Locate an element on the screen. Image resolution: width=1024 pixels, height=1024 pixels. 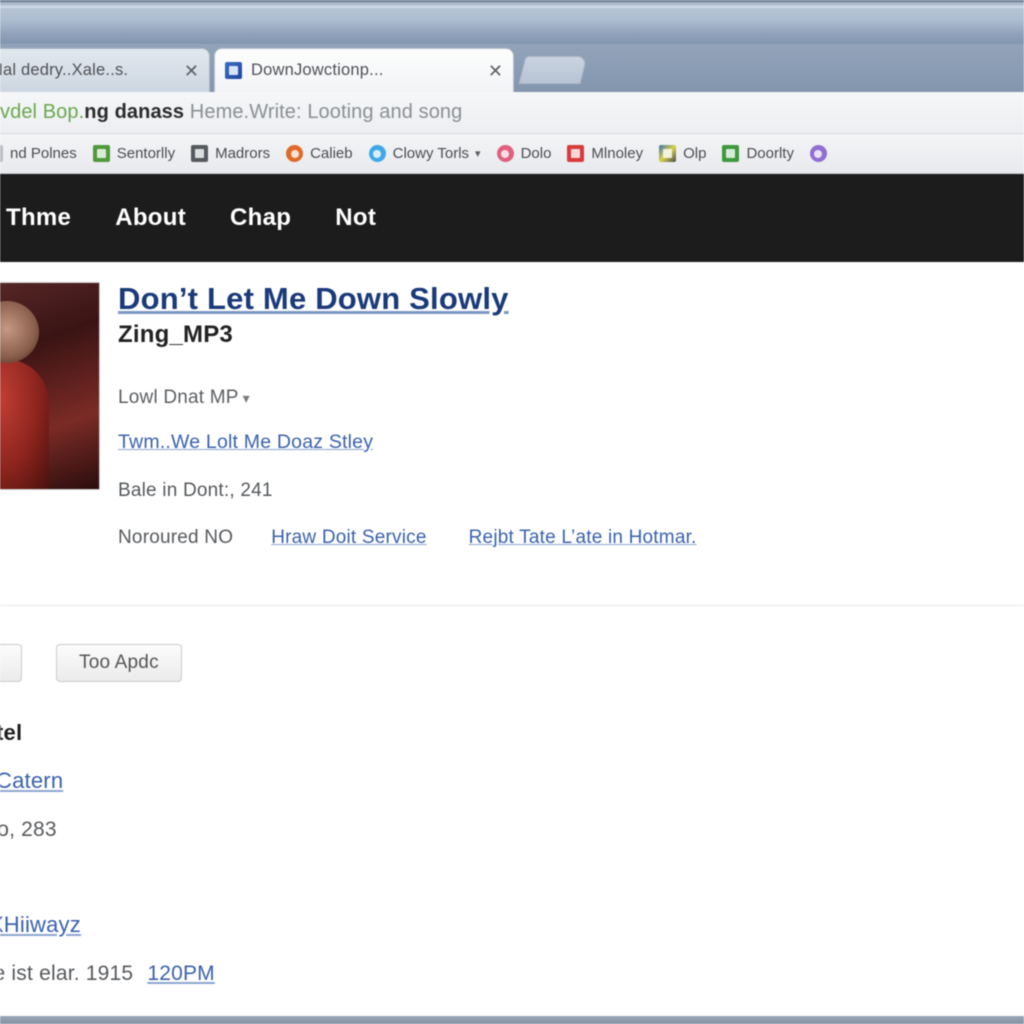
bookmark-label: Dolo is located at coordinates (536, 153).